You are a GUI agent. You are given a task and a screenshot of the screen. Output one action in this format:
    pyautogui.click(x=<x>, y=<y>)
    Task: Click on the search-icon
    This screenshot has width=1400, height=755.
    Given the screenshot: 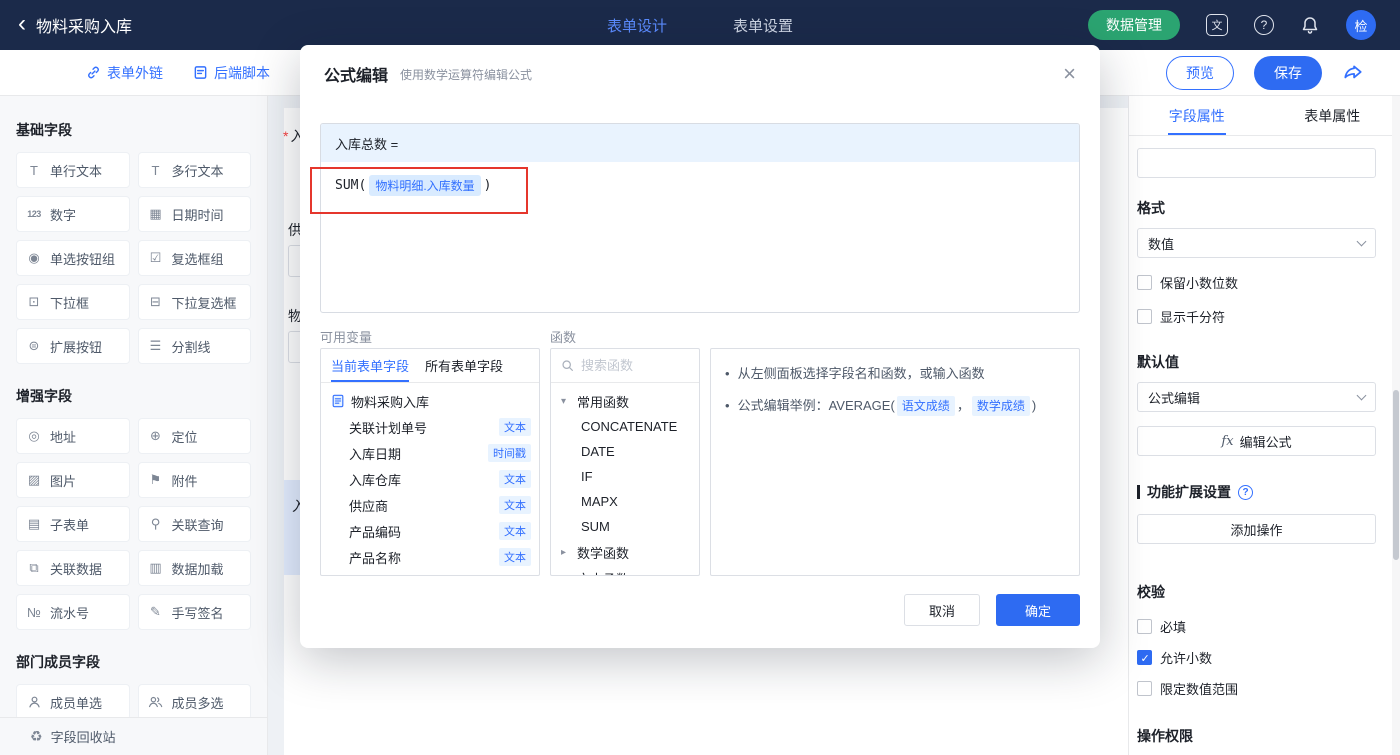 What is the action you would take?
    pyautogui.click(x=567, y=365)
    